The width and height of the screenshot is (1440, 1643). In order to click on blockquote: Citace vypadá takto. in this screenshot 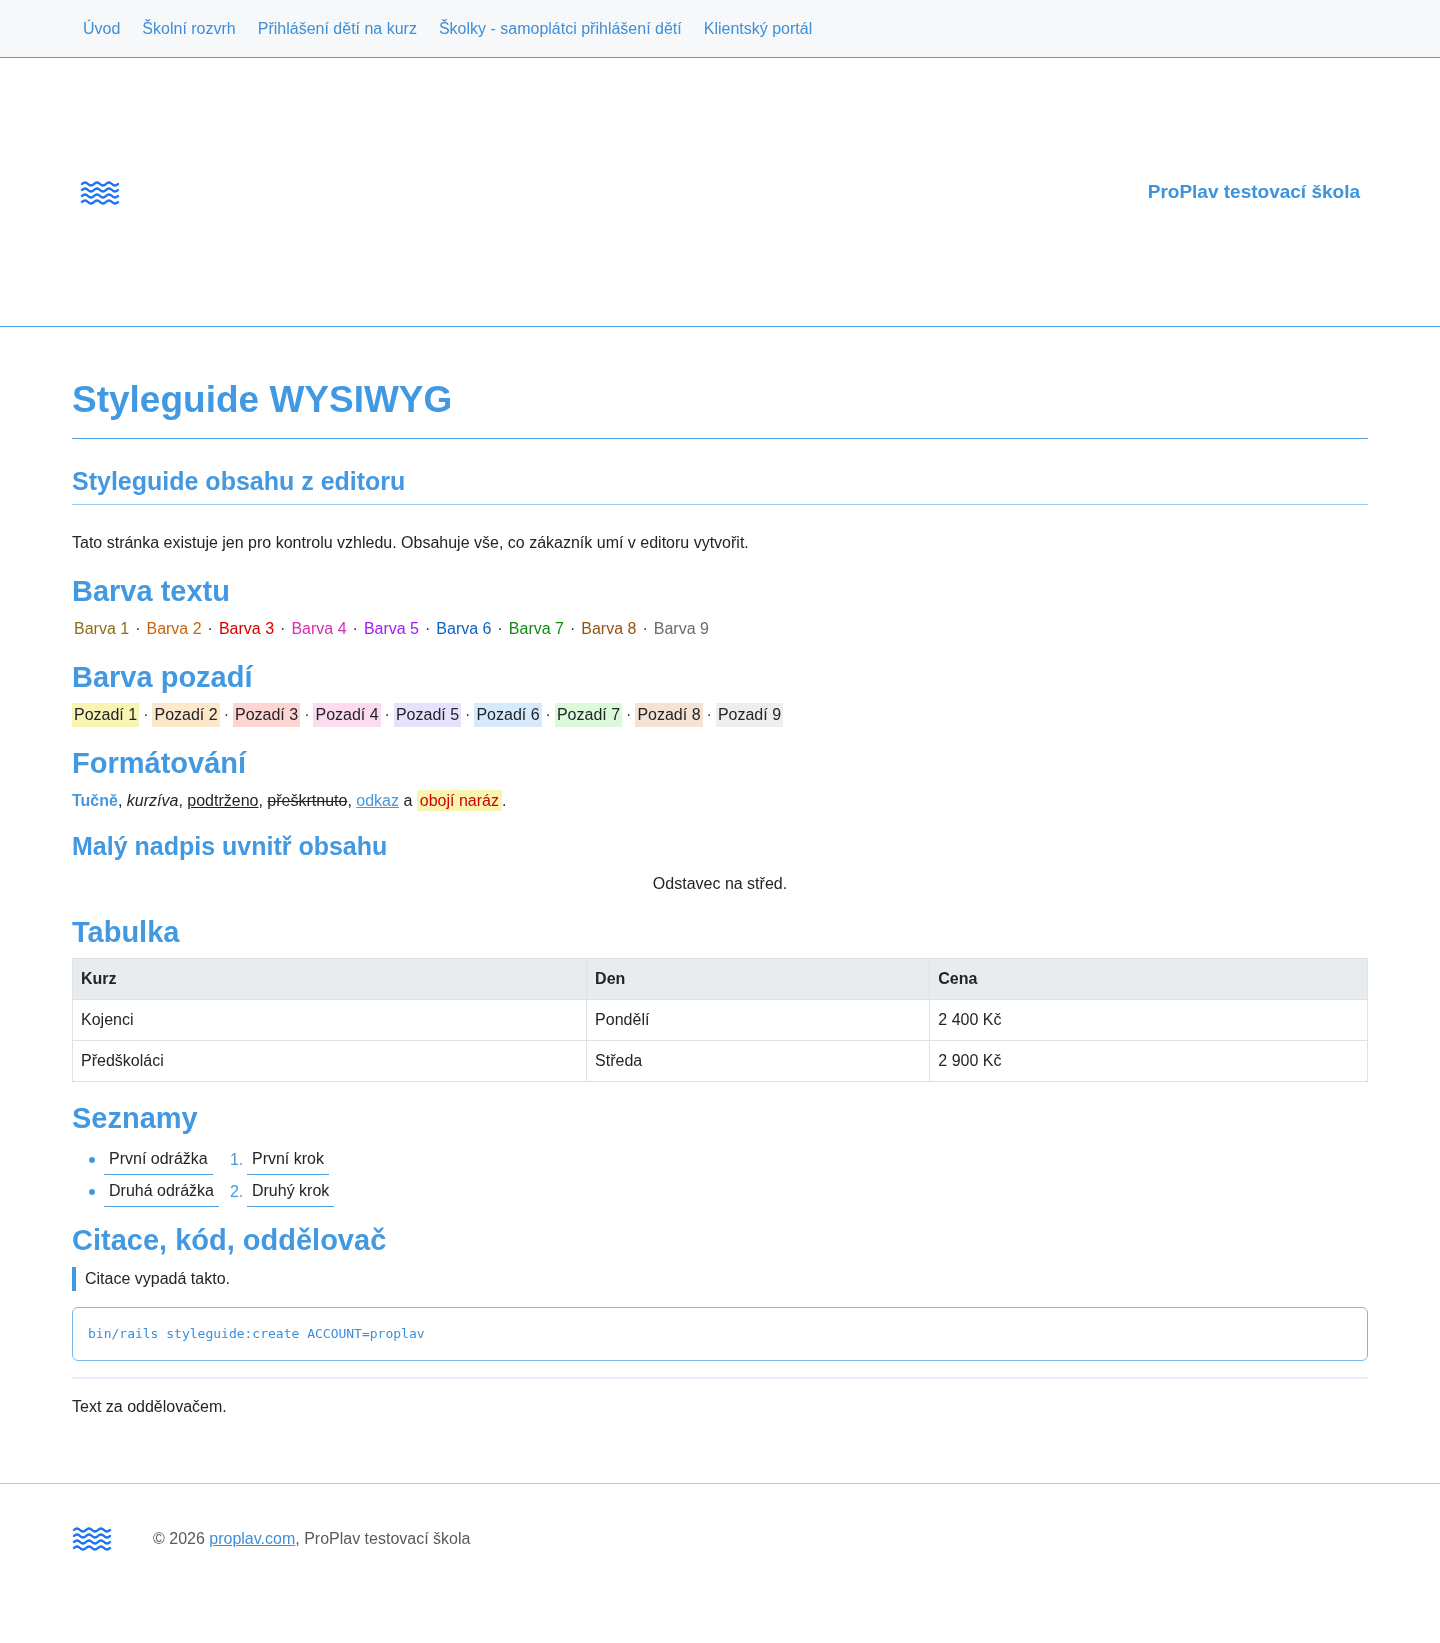, I will do `click(151, 1279)`.